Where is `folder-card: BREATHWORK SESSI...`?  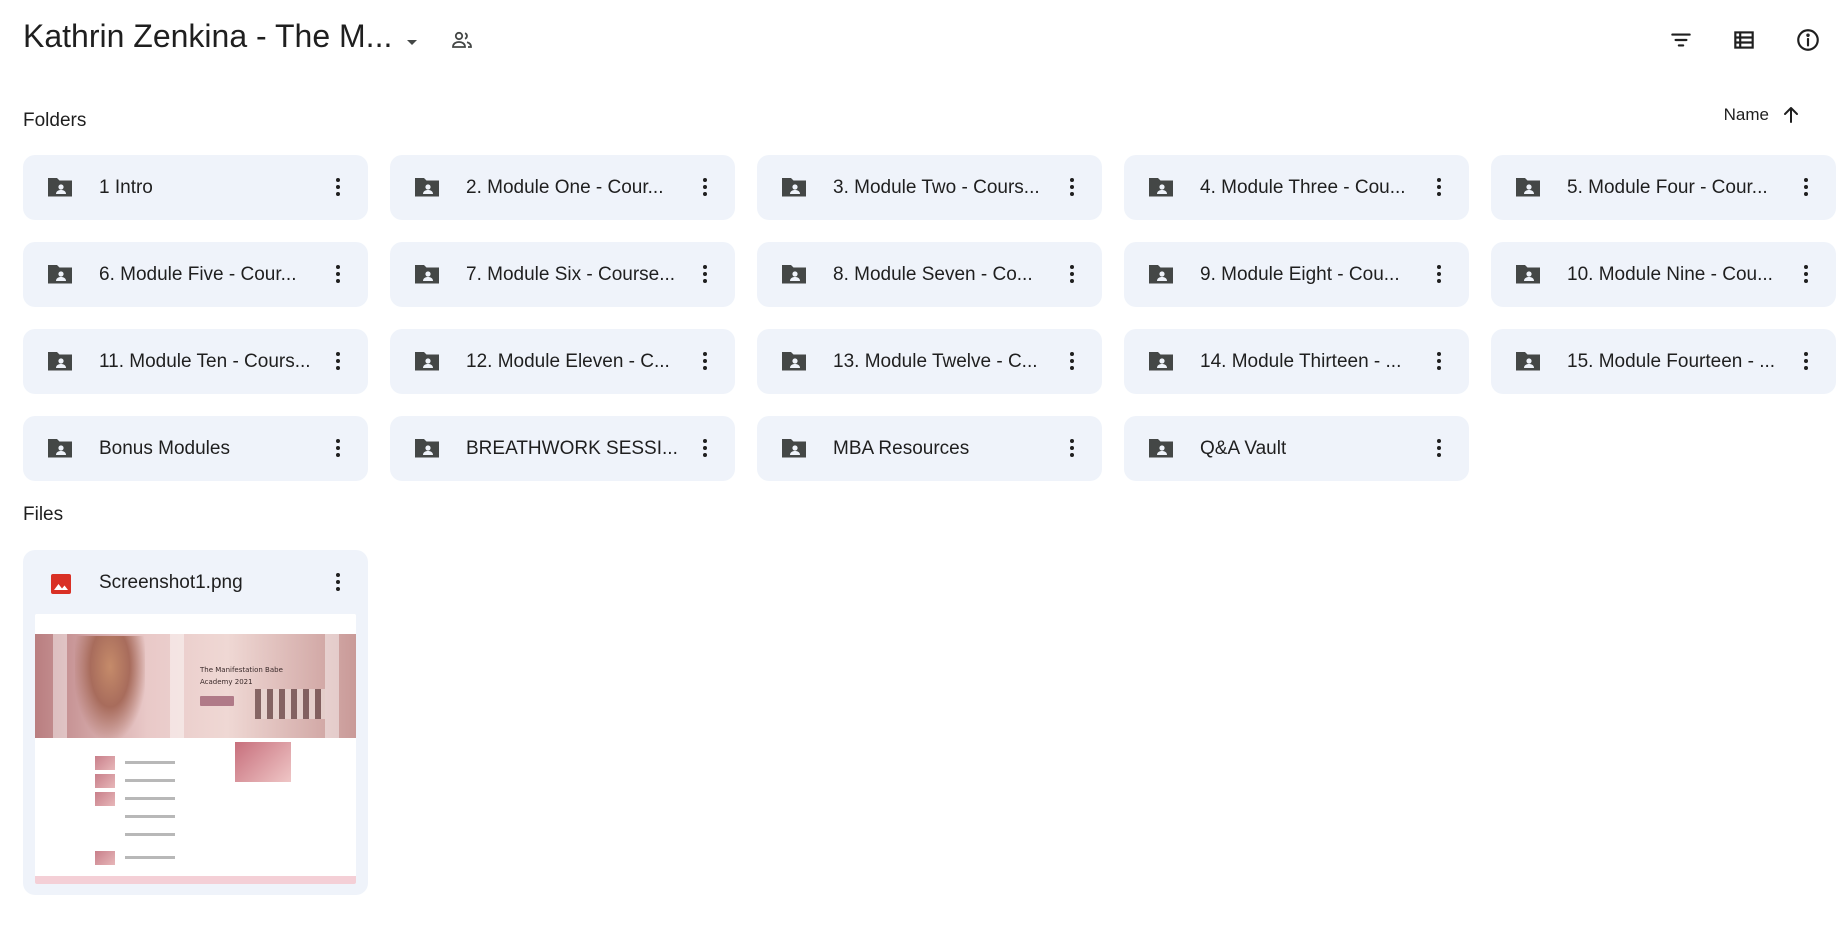 folder-card: BREATHWORK SESSI... is located at coordinates (562, 448).